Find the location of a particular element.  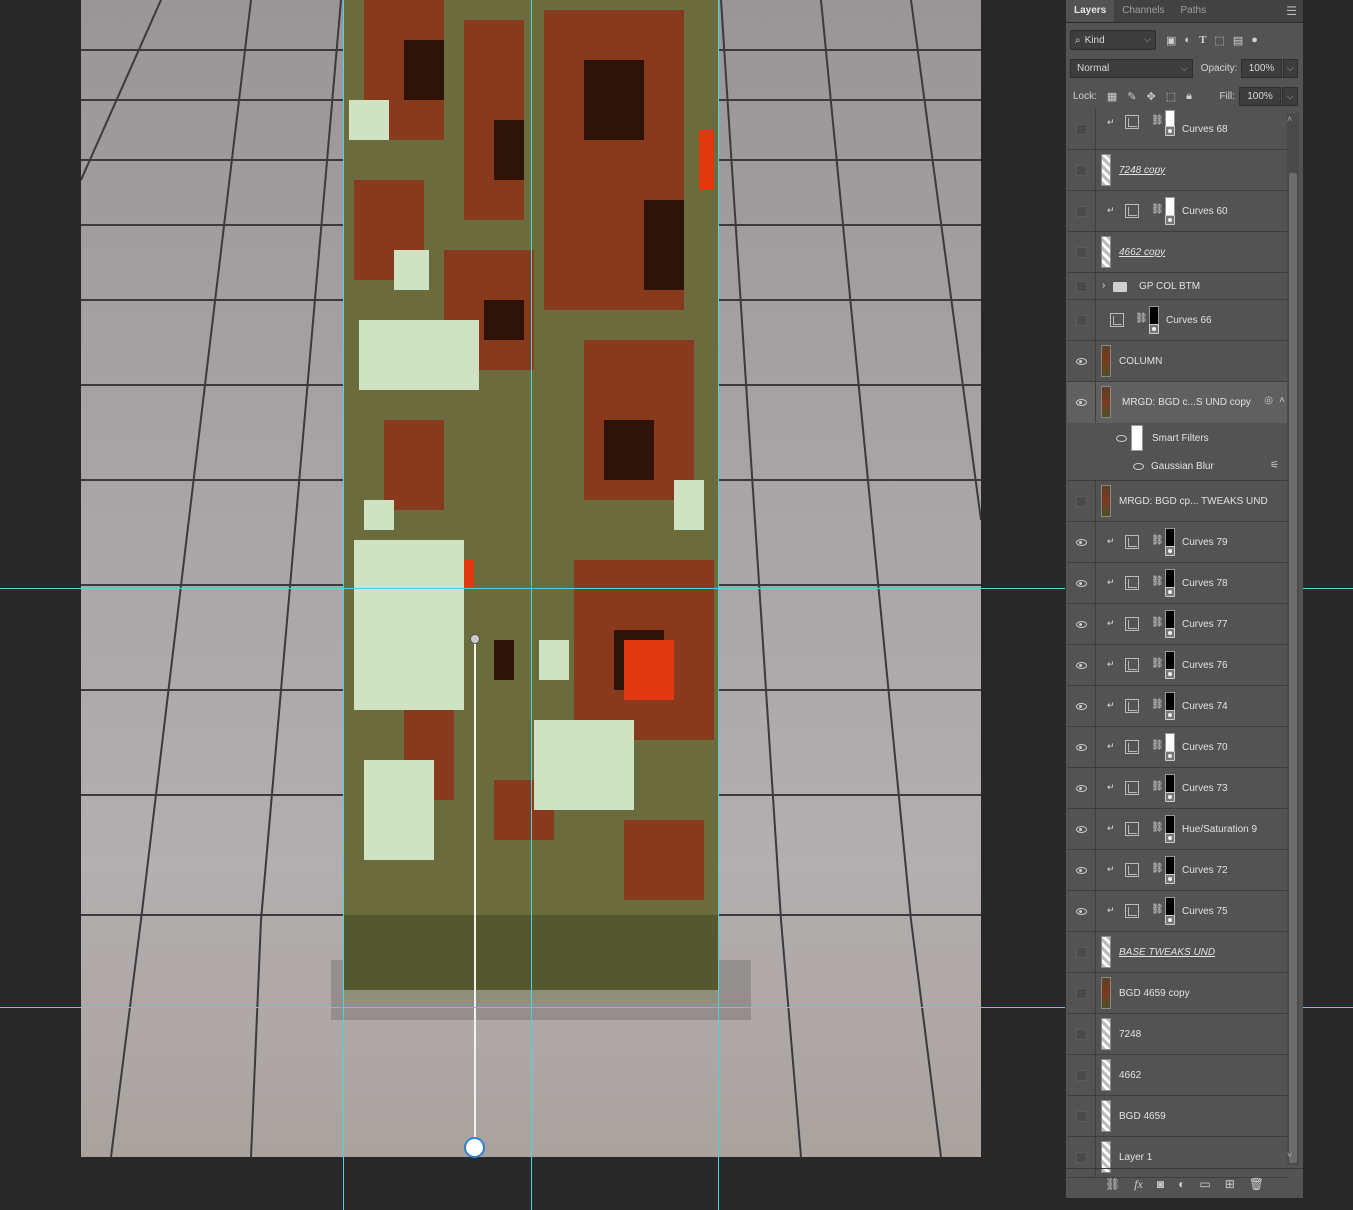

filter-toggle-icon: ● is located at coordinates (1254, 40).